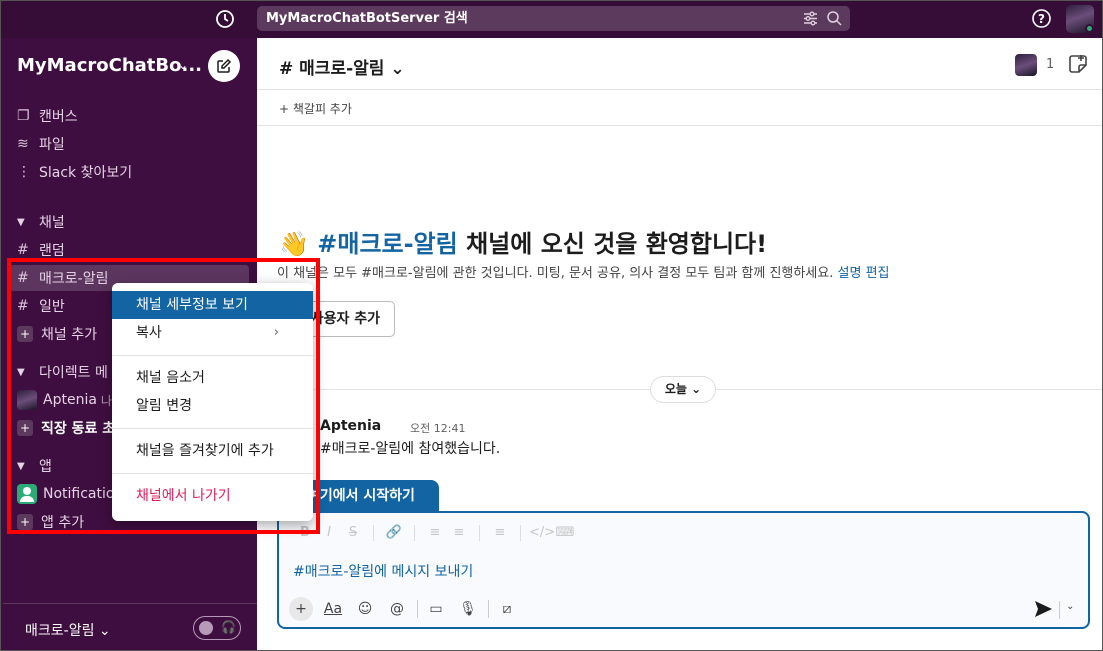 This screenshot has height=651, width=1103. Describe the element at coordinates (23, 144) in the screenshot. I see `layers-icon: ≋` at that location.